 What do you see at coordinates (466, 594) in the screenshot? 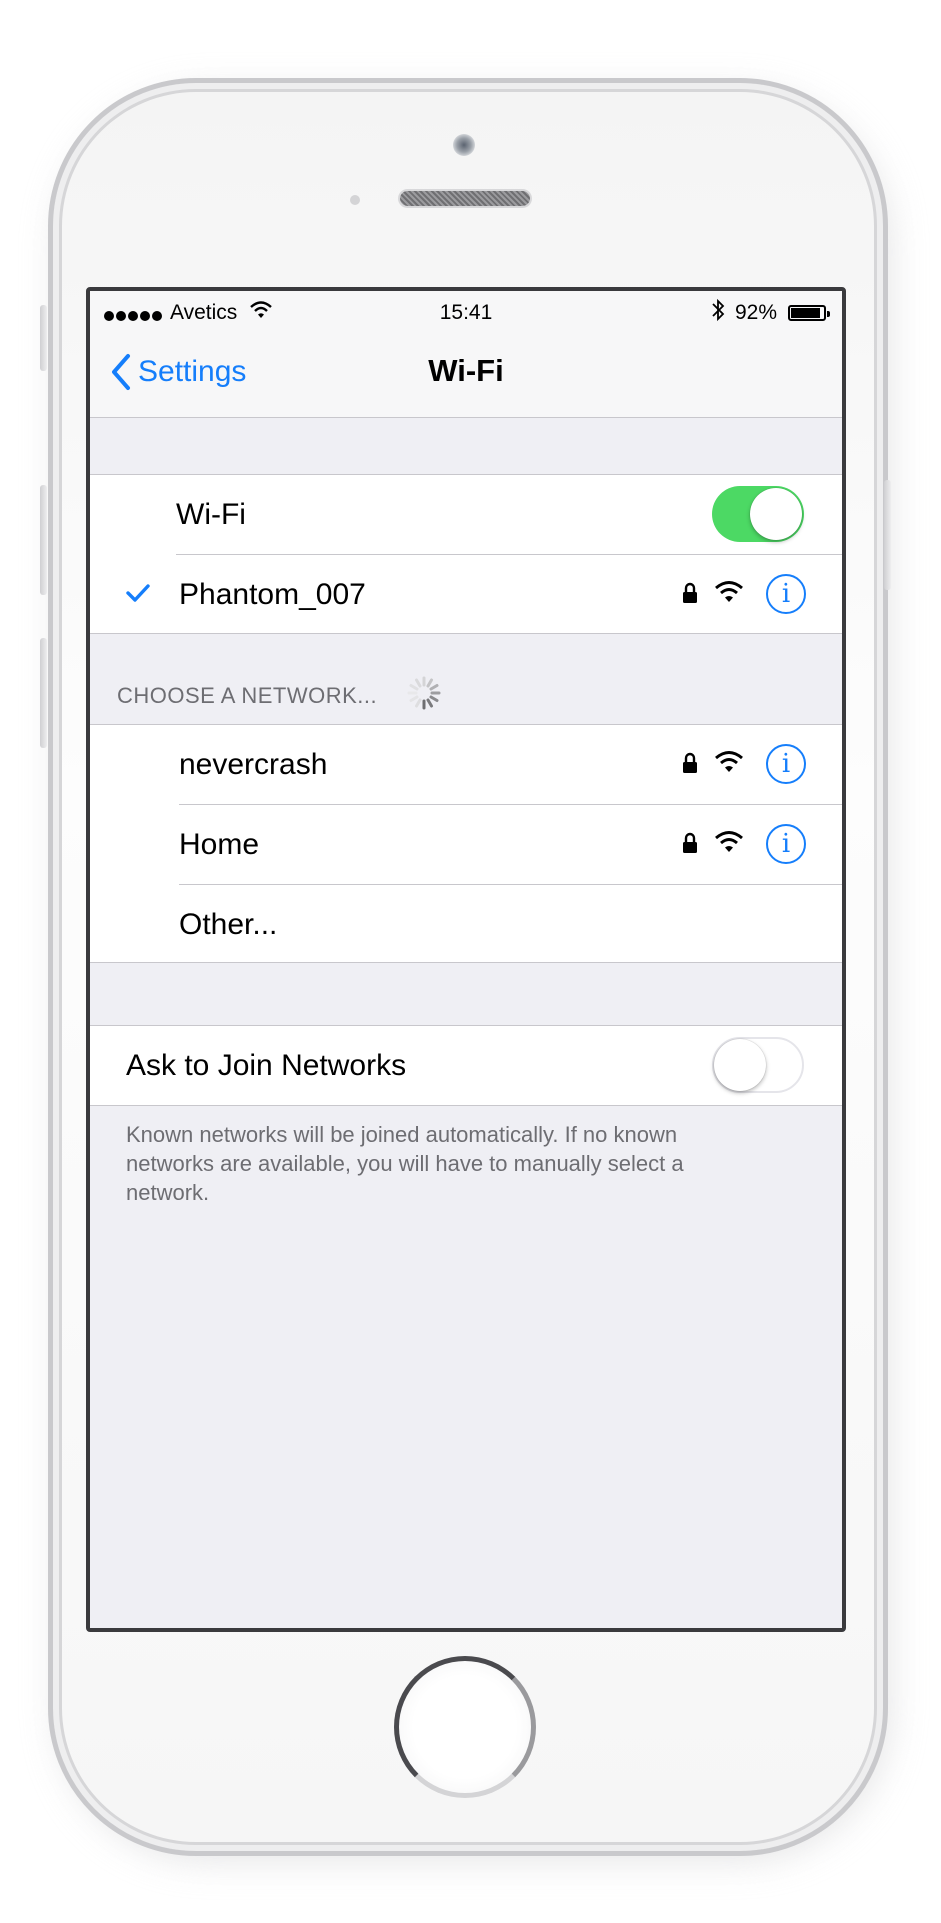
I see `network-row-connected: Phantom_007 i` at bounding box center [466, 594].